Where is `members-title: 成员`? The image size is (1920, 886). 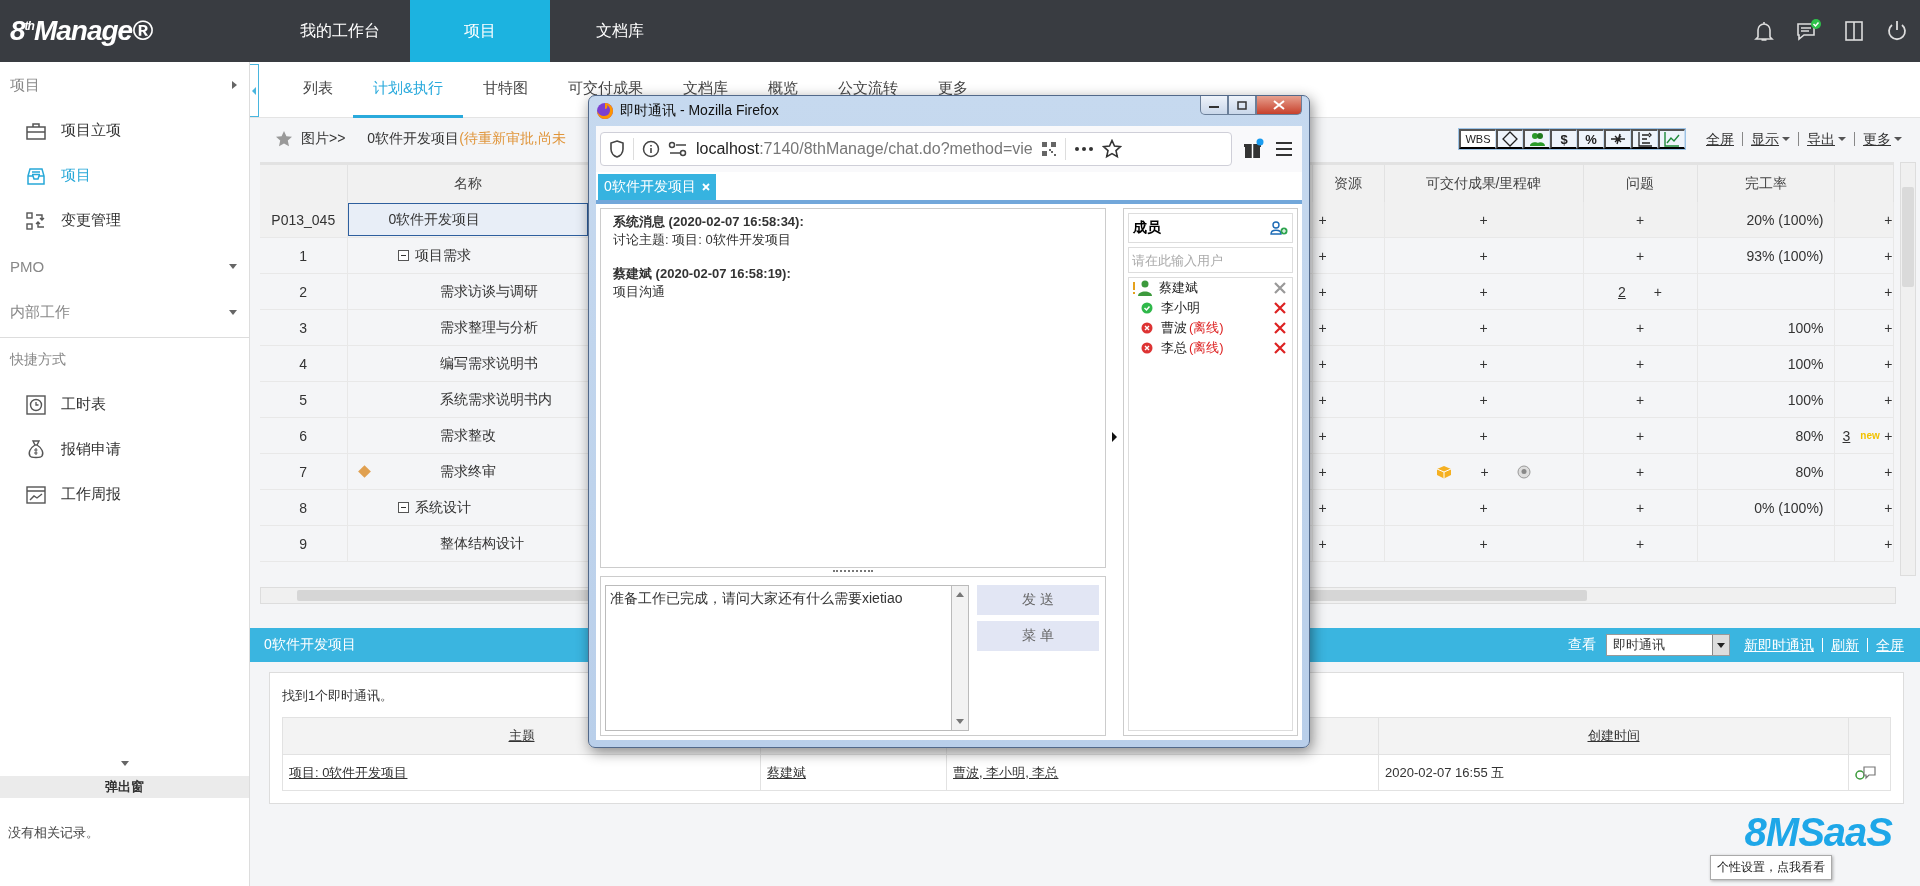
members-title: 成员 is located at coordinates (1147, 228).